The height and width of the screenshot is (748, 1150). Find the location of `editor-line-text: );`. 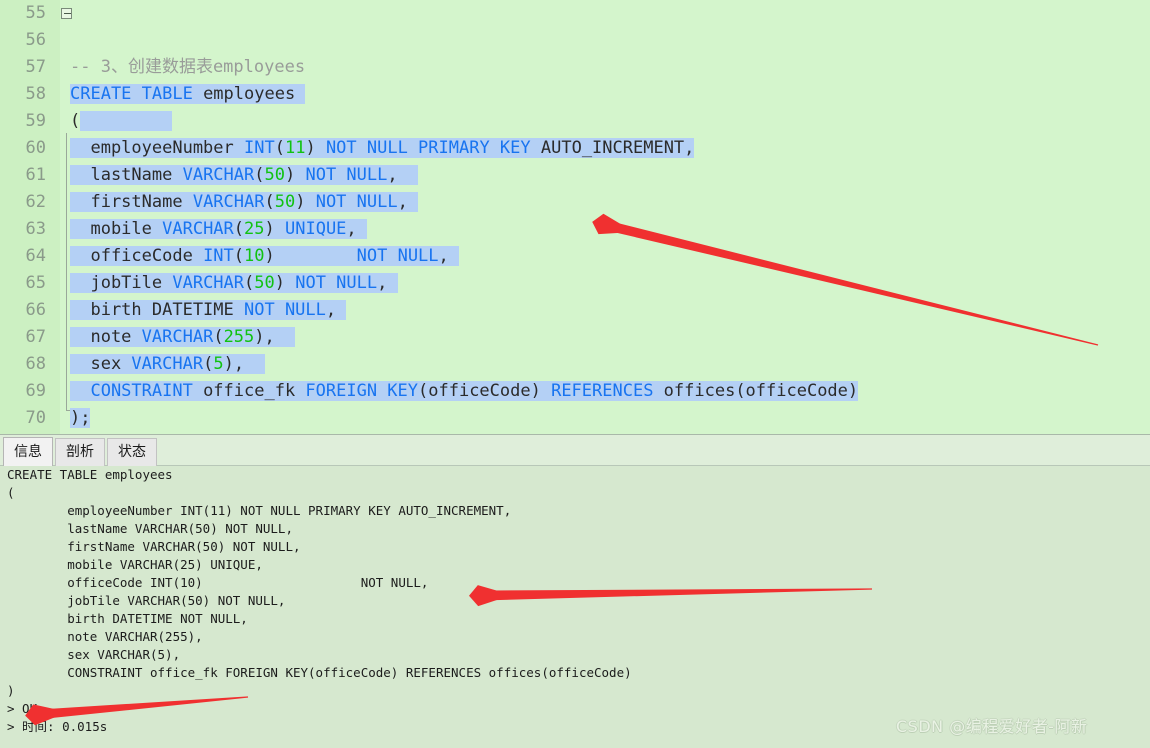

editor-line-text: ); is located at coordinates (80, 418).